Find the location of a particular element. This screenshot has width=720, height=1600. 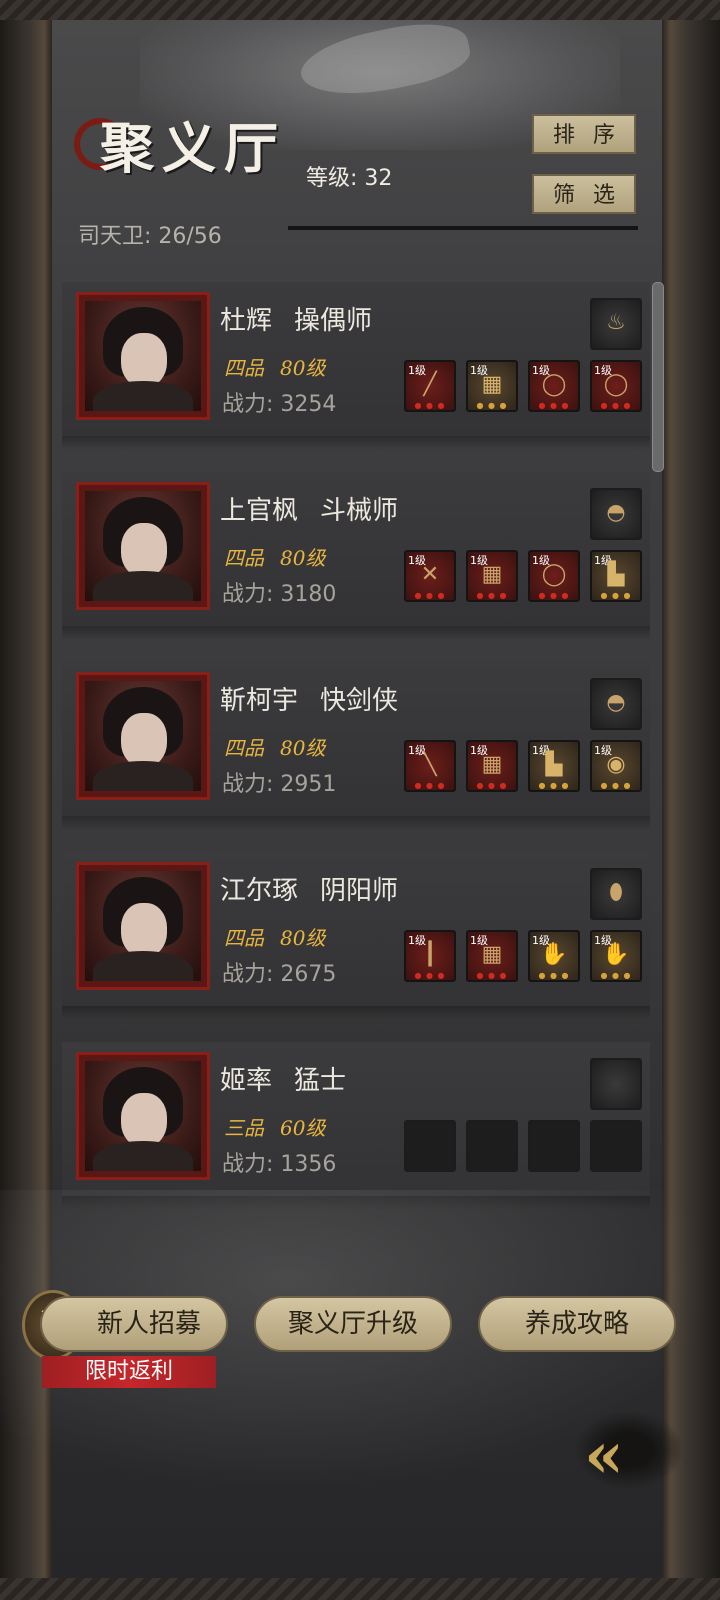

pendant-icon: ◉ is located at coordinates (616, 764).